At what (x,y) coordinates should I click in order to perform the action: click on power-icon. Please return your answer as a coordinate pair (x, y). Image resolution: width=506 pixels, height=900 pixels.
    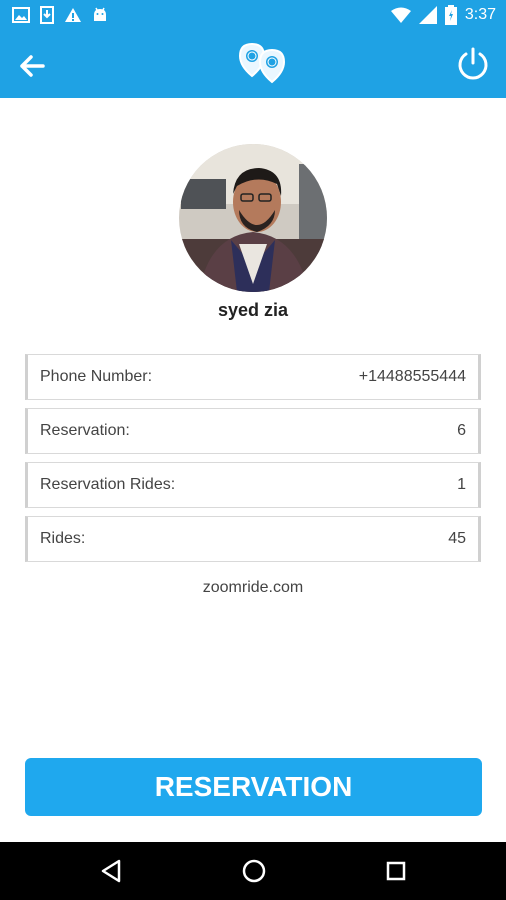
    Looking at the image, I should click on (473, 63).